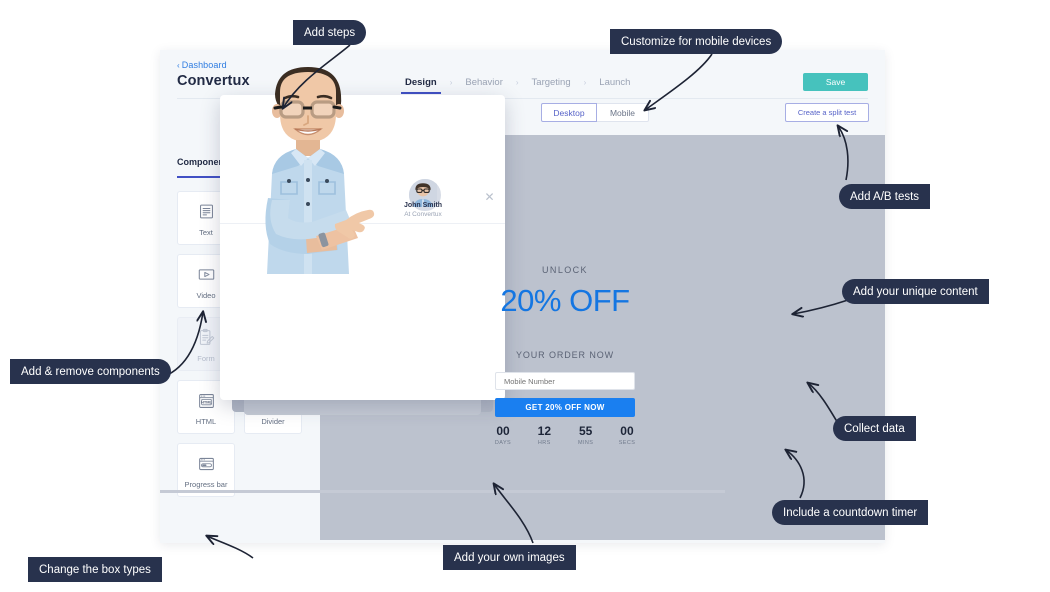 The image size is (1050, 592). Describe the element at coordinates (885, 196) in the screenshot. I see `annotation-add-ab-tests: Add A/B tests` at that location.